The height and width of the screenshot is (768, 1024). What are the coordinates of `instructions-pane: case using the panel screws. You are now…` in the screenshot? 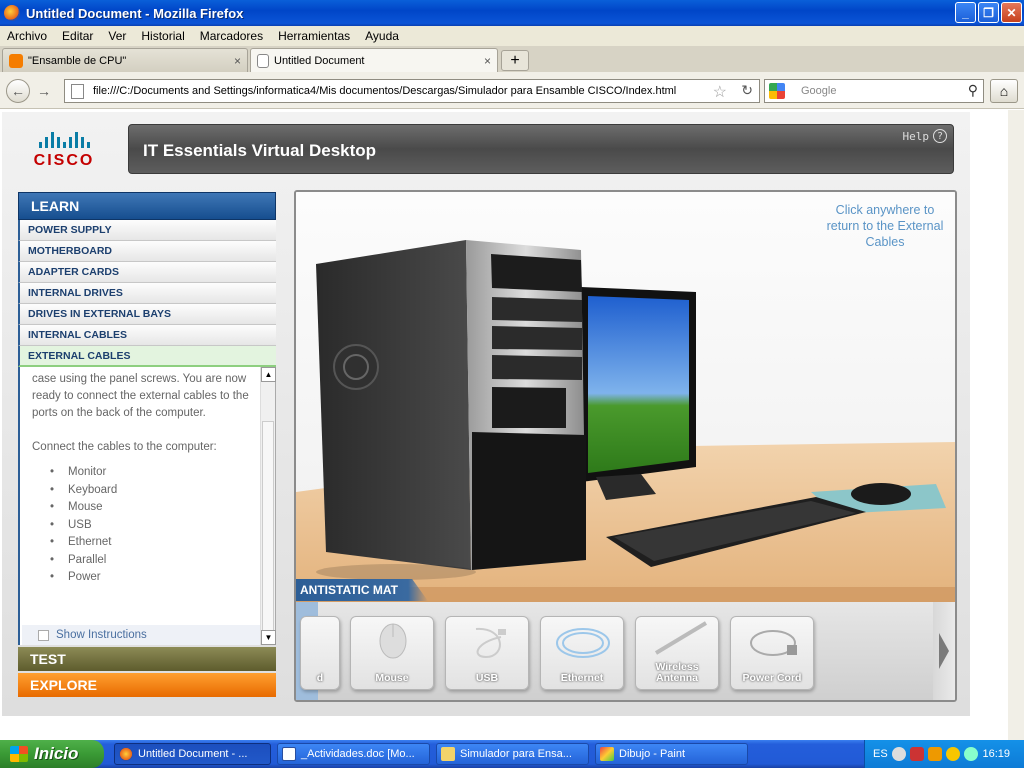 It's located at (147, 506).